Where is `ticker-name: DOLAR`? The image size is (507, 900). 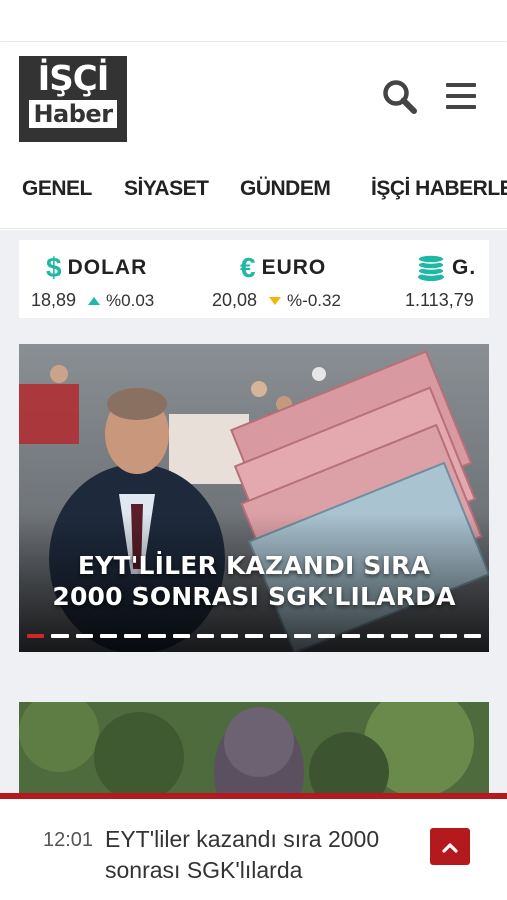 ticker-name: DOLAR is located at coordinates (107, 267).